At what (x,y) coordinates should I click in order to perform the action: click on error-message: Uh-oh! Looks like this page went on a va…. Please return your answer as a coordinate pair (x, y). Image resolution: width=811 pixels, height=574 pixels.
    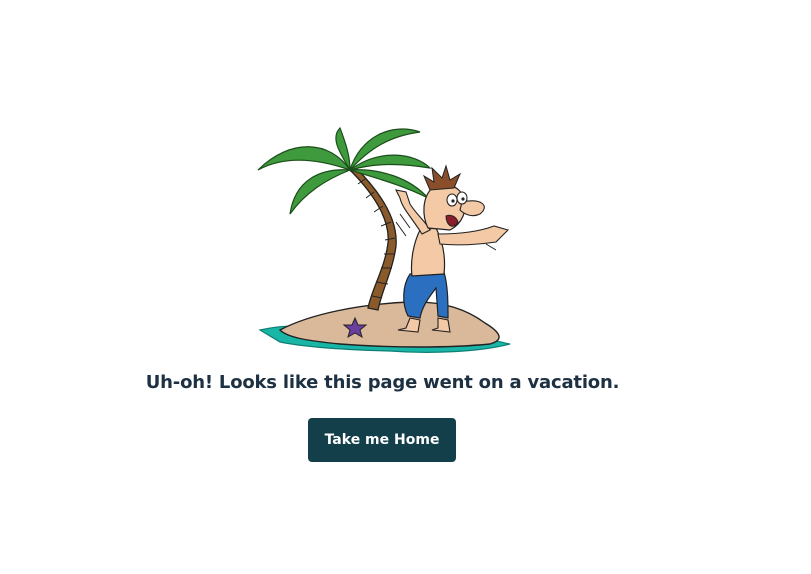
    Looking at the image, I should click on (382, 382).